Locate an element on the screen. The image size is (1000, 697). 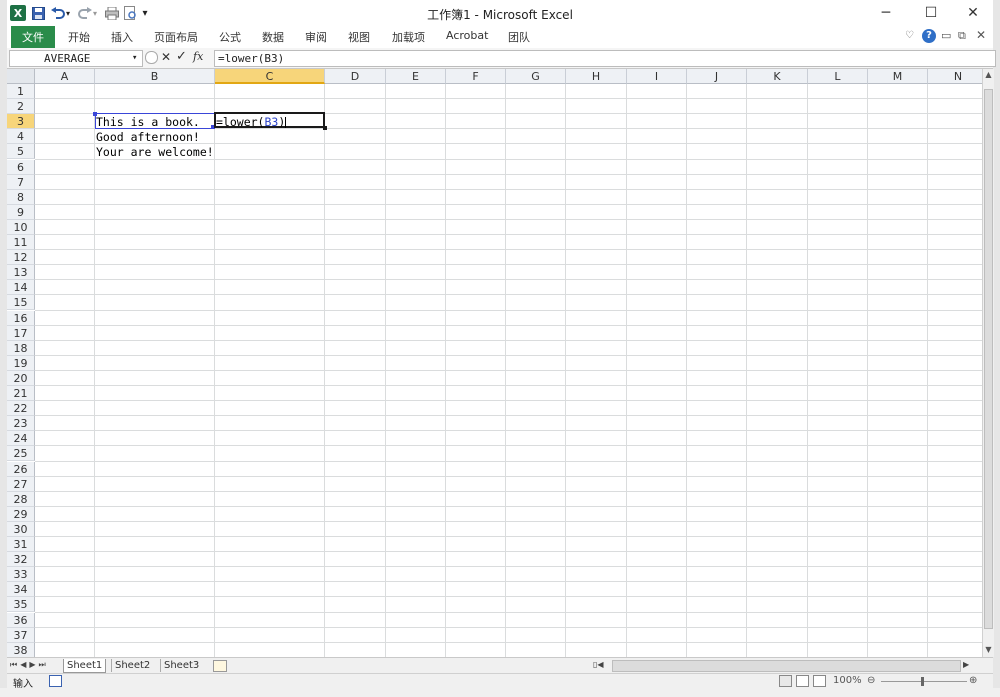
row-header-13: 13 is located at coordinates (21, 273).